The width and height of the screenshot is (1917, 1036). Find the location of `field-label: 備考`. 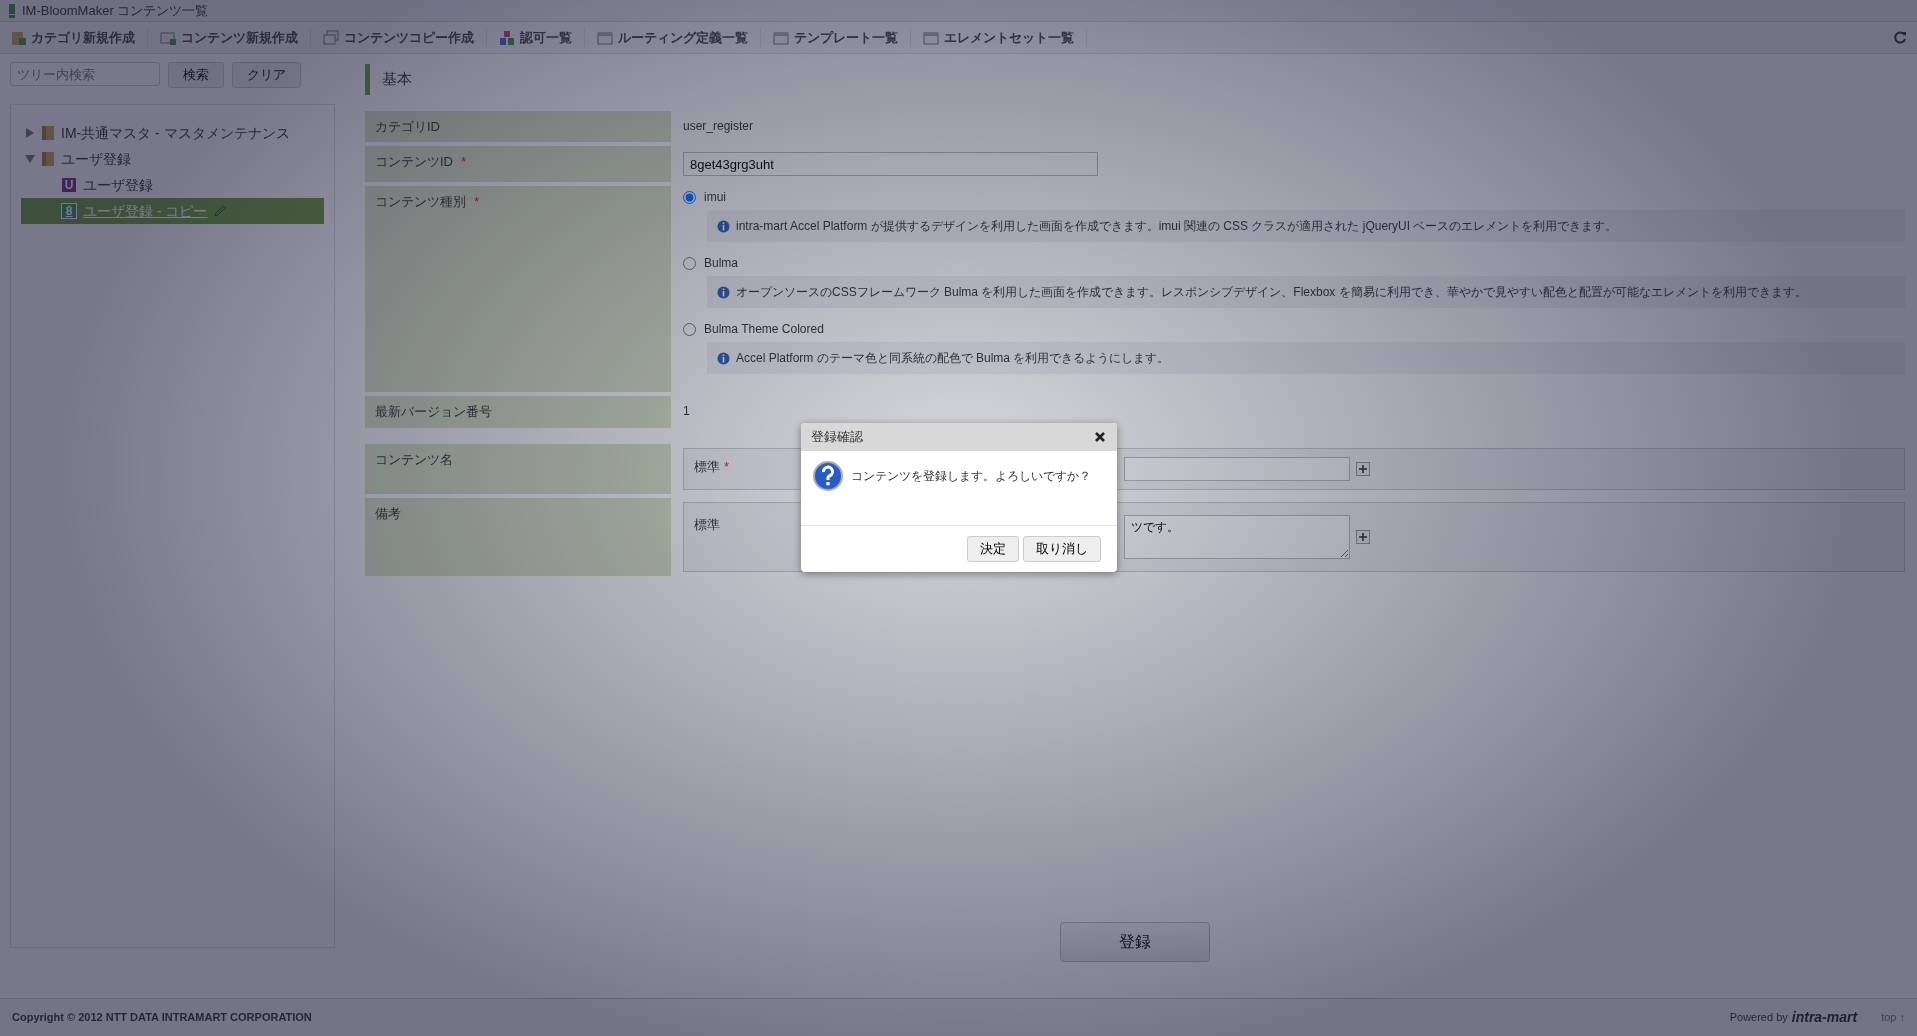

field-label: 備考 is located at coordinates (518, 536).